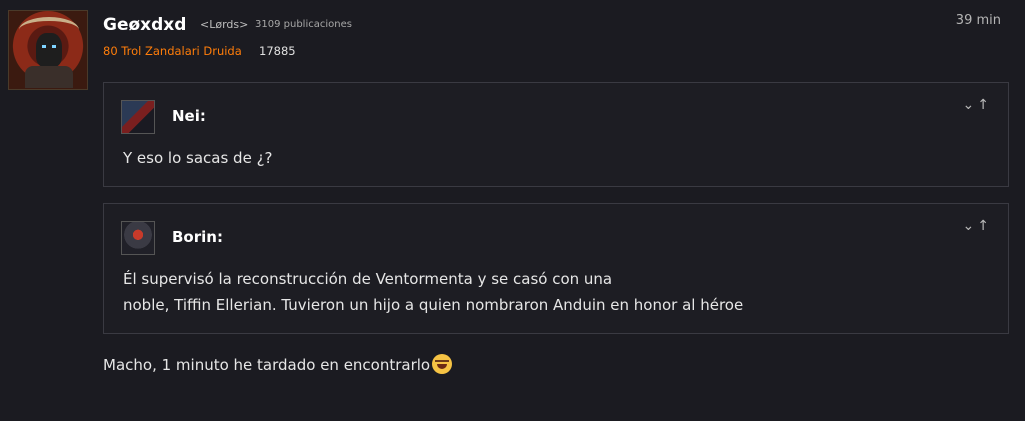  I want to click on user-avatar, so click(48, 50).